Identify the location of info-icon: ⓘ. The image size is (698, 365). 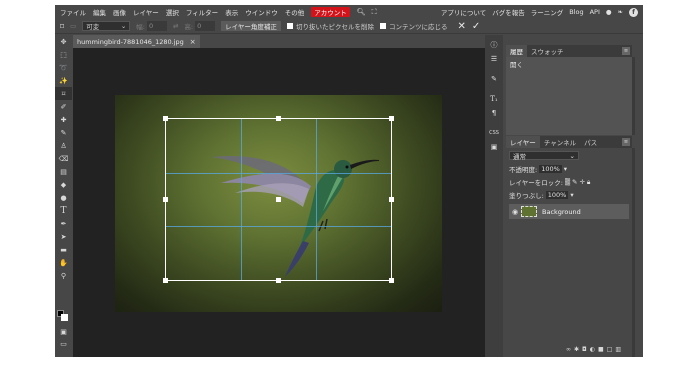
(494, 45).